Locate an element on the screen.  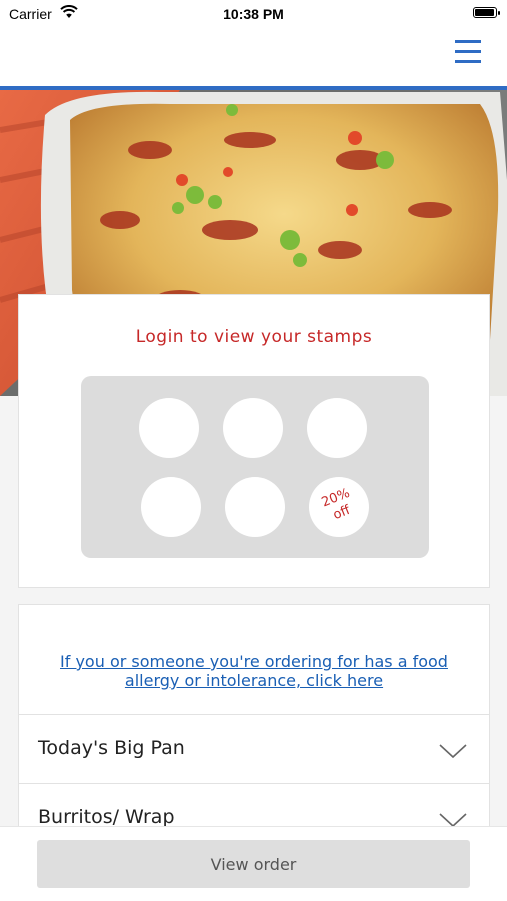
status-bar: Carrier 10:38 PM is located at coordinates (253, 15).